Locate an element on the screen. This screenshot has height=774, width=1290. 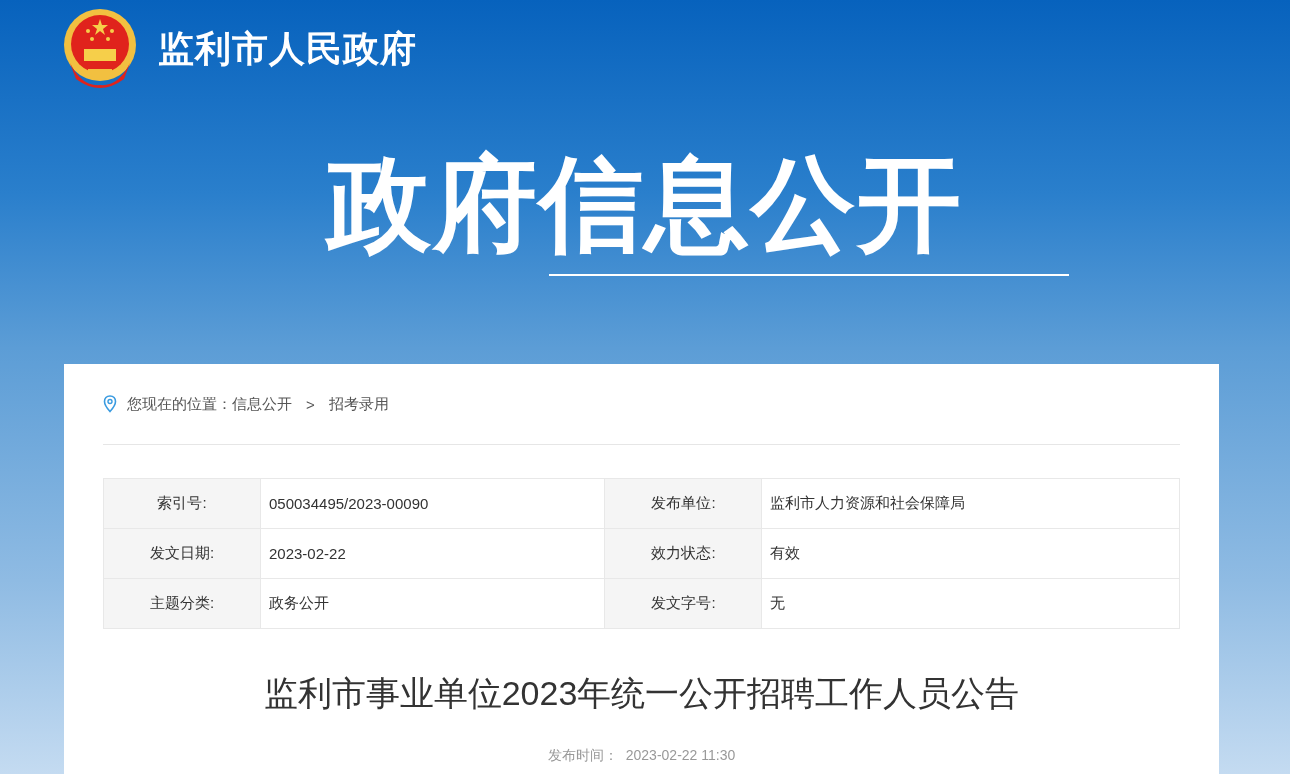
meta-value: 2023-02-22 is located at coordinates (432, 553).